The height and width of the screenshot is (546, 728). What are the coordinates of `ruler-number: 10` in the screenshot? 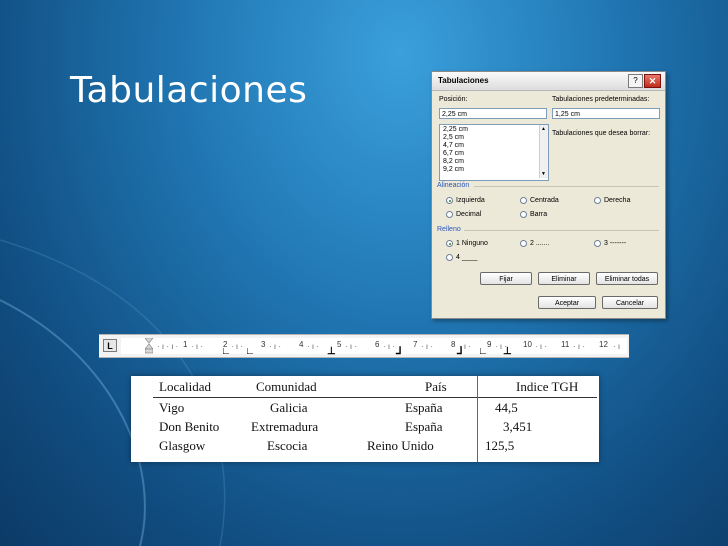 It's located at (527, 344).